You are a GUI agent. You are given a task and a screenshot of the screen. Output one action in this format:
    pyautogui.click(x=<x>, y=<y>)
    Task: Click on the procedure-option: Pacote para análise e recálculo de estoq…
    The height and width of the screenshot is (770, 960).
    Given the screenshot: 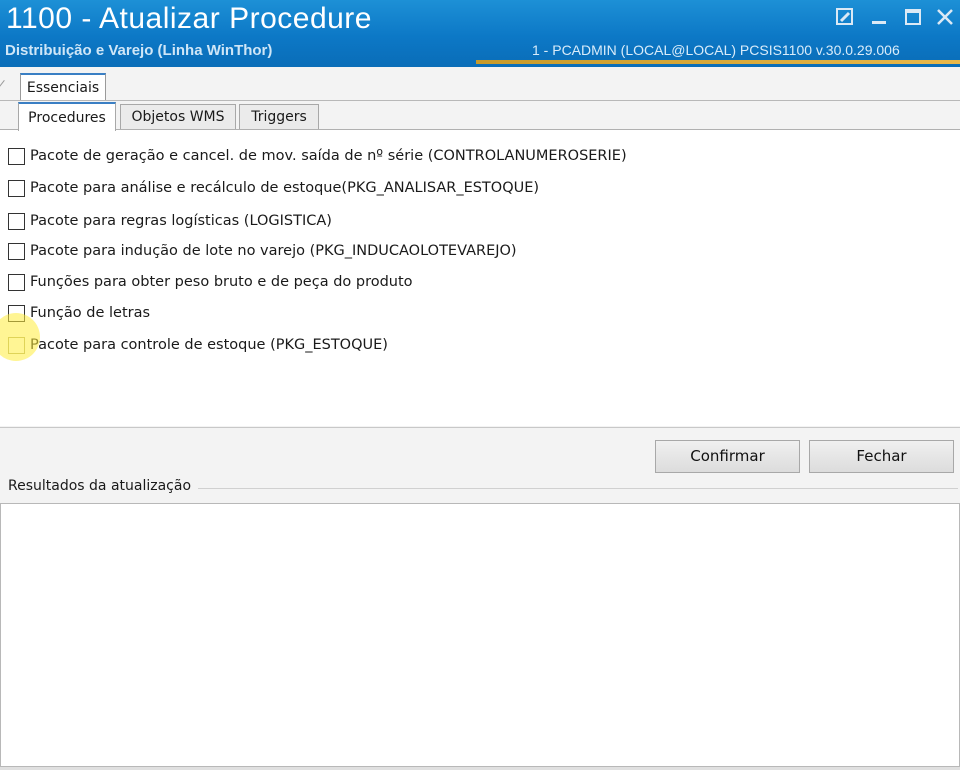 What is the action you would take?
    pyautogui.click(x=273, y=188)
    